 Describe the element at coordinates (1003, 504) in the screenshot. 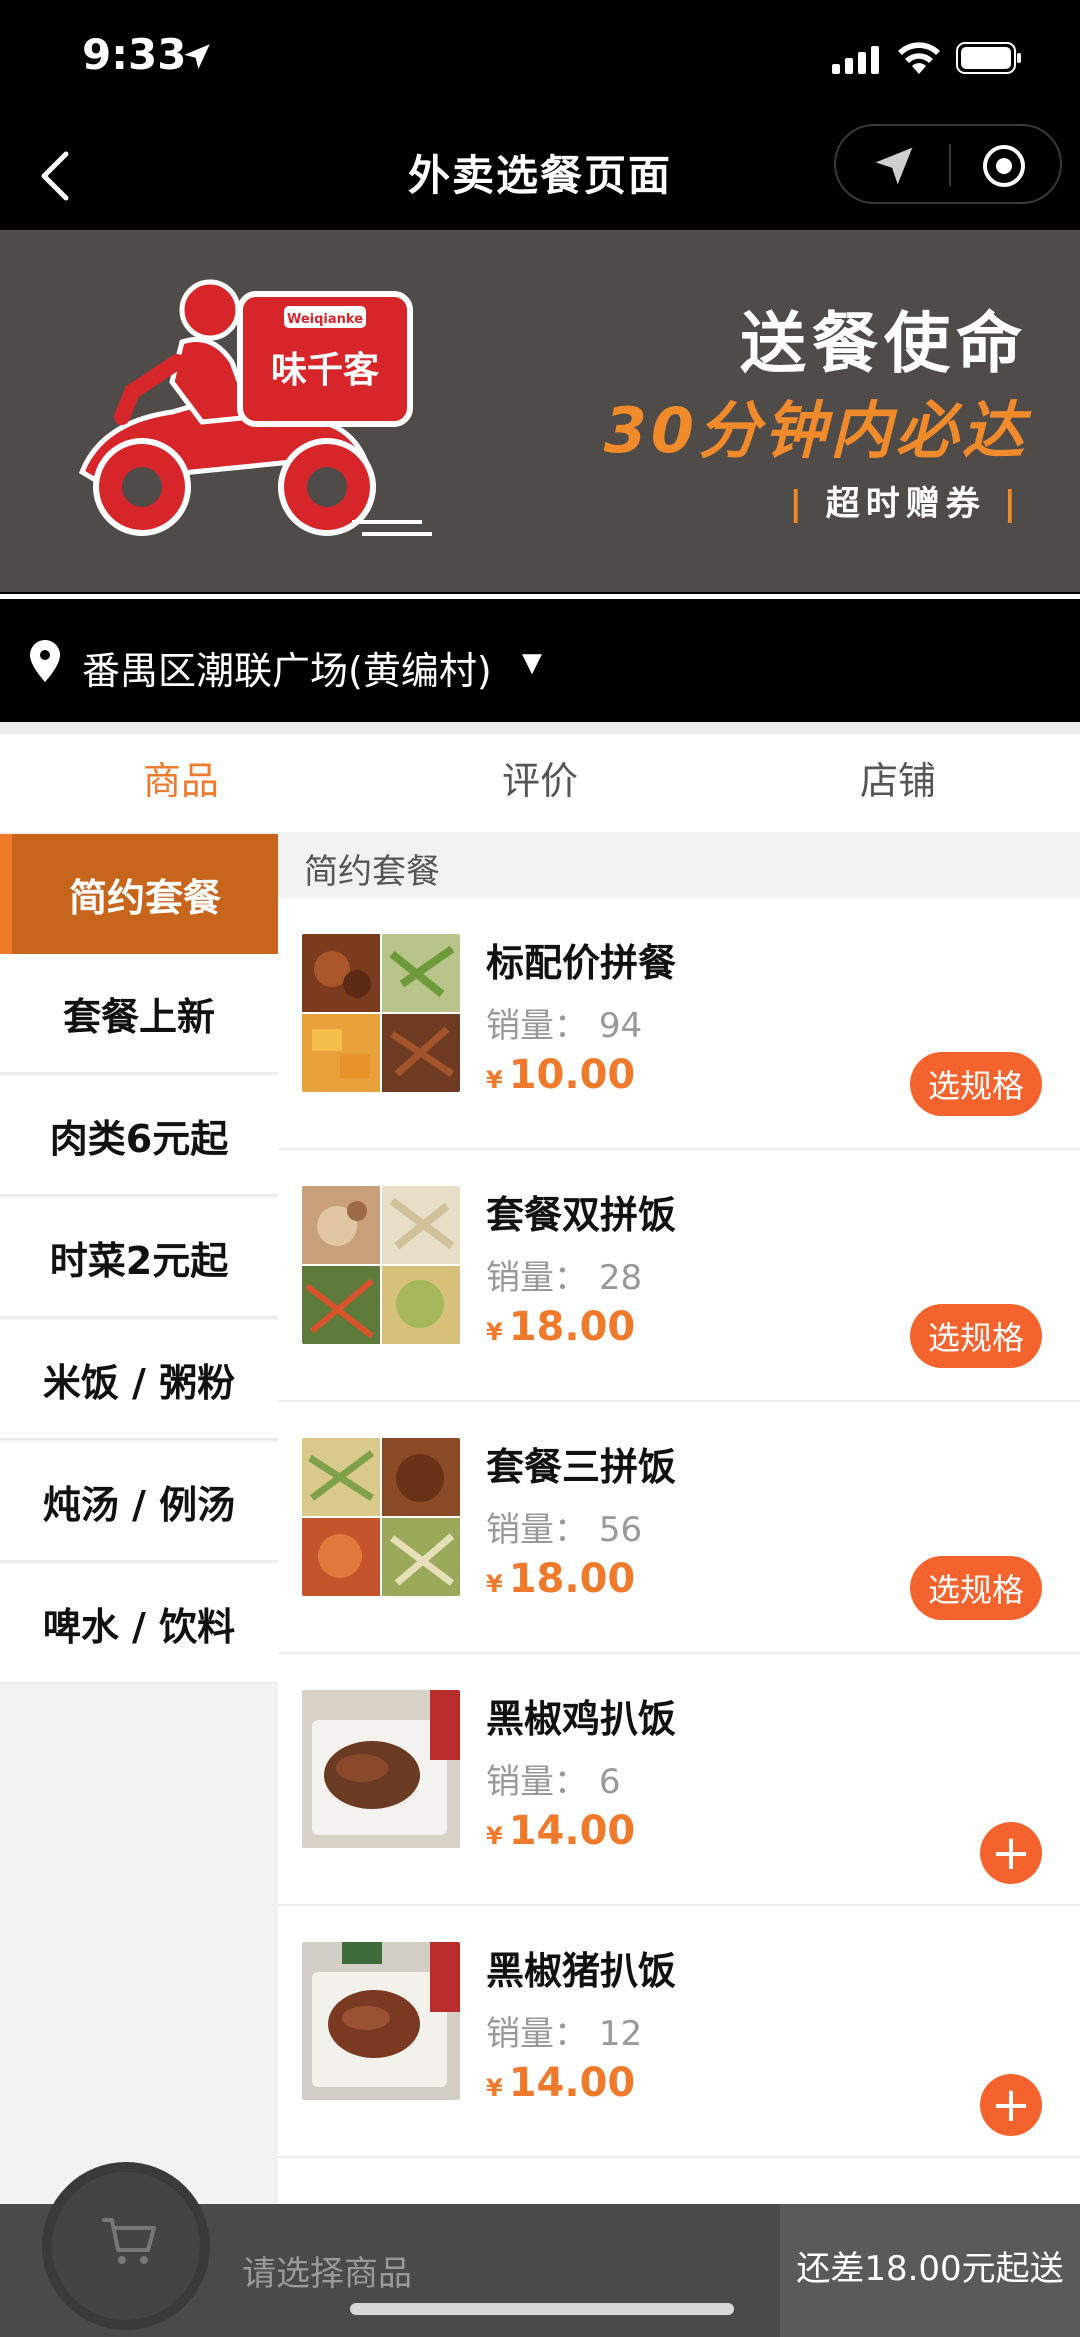

I see `slogan-bar-right: |` at that location.